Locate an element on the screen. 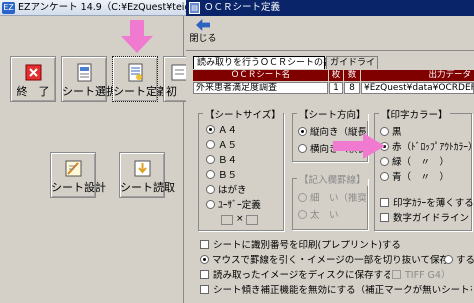 This screenshot has height=303, width=474. sheet-select-icon is located at coordinates (84, 72).